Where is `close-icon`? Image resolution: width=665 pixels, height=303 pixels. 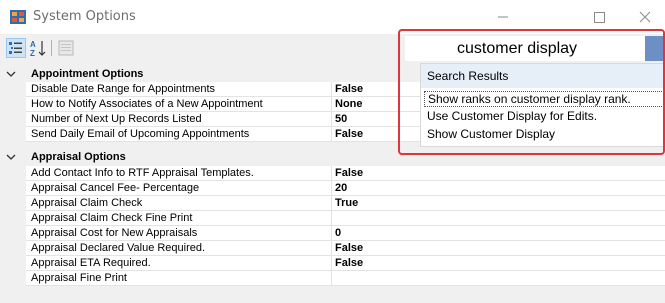 close-icon is located at coordinates (645, 17).